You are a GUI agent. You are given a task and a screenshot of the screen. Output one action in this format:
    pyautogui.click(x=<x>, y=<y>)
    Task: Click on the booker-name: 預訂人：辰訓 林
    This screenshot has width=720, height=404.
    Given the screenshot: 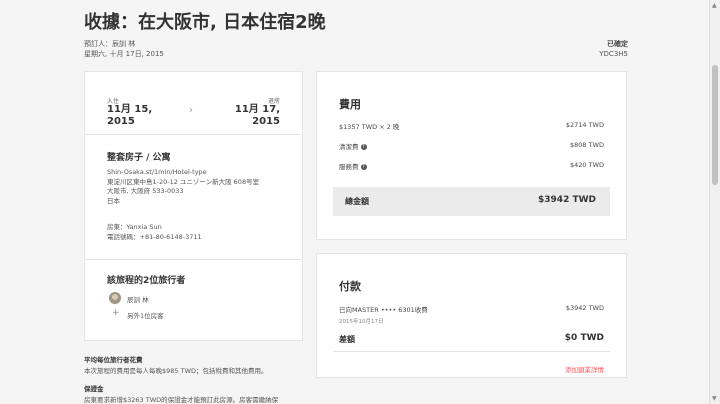 What is the action you would take?
    pyautogui.click(x=110, y=44)
    